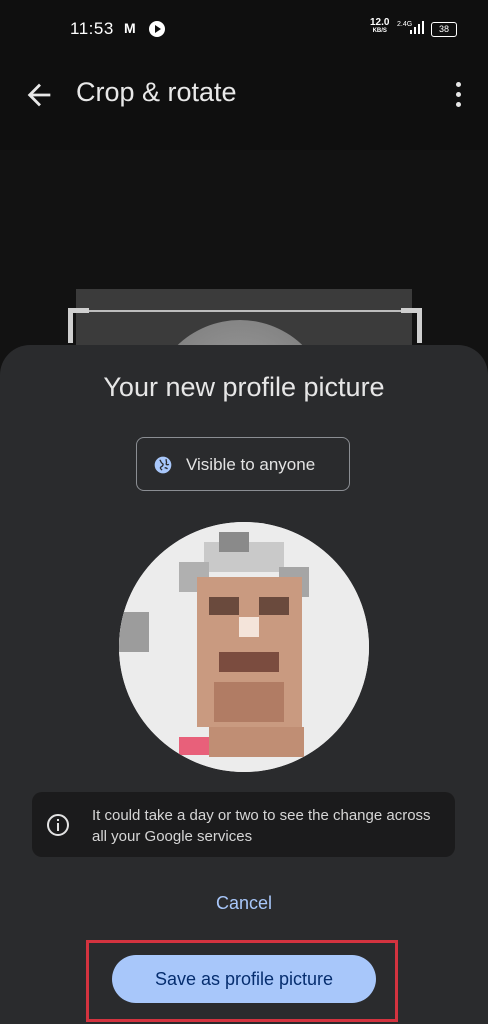 This screenshot has width=488, height=1024. I want to click on gmail-icon: M, so click(130, 28).